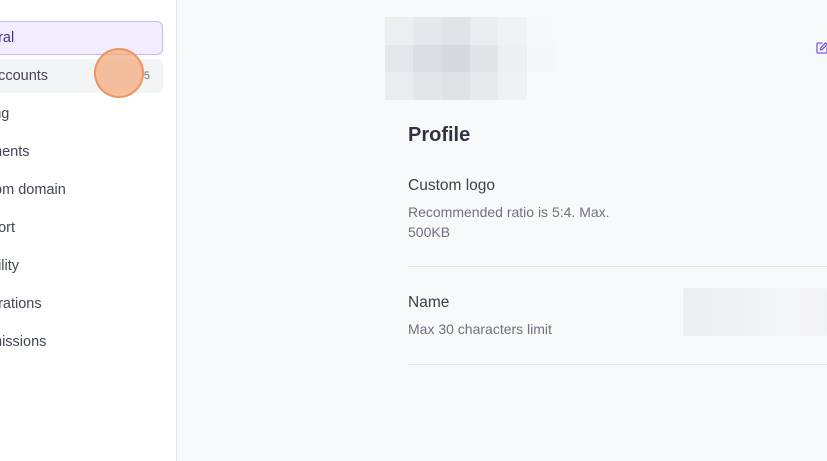  What do you see at coordinates (755, 312) in the screenshot?
I see `name-input` at bounding box center [755, 312].